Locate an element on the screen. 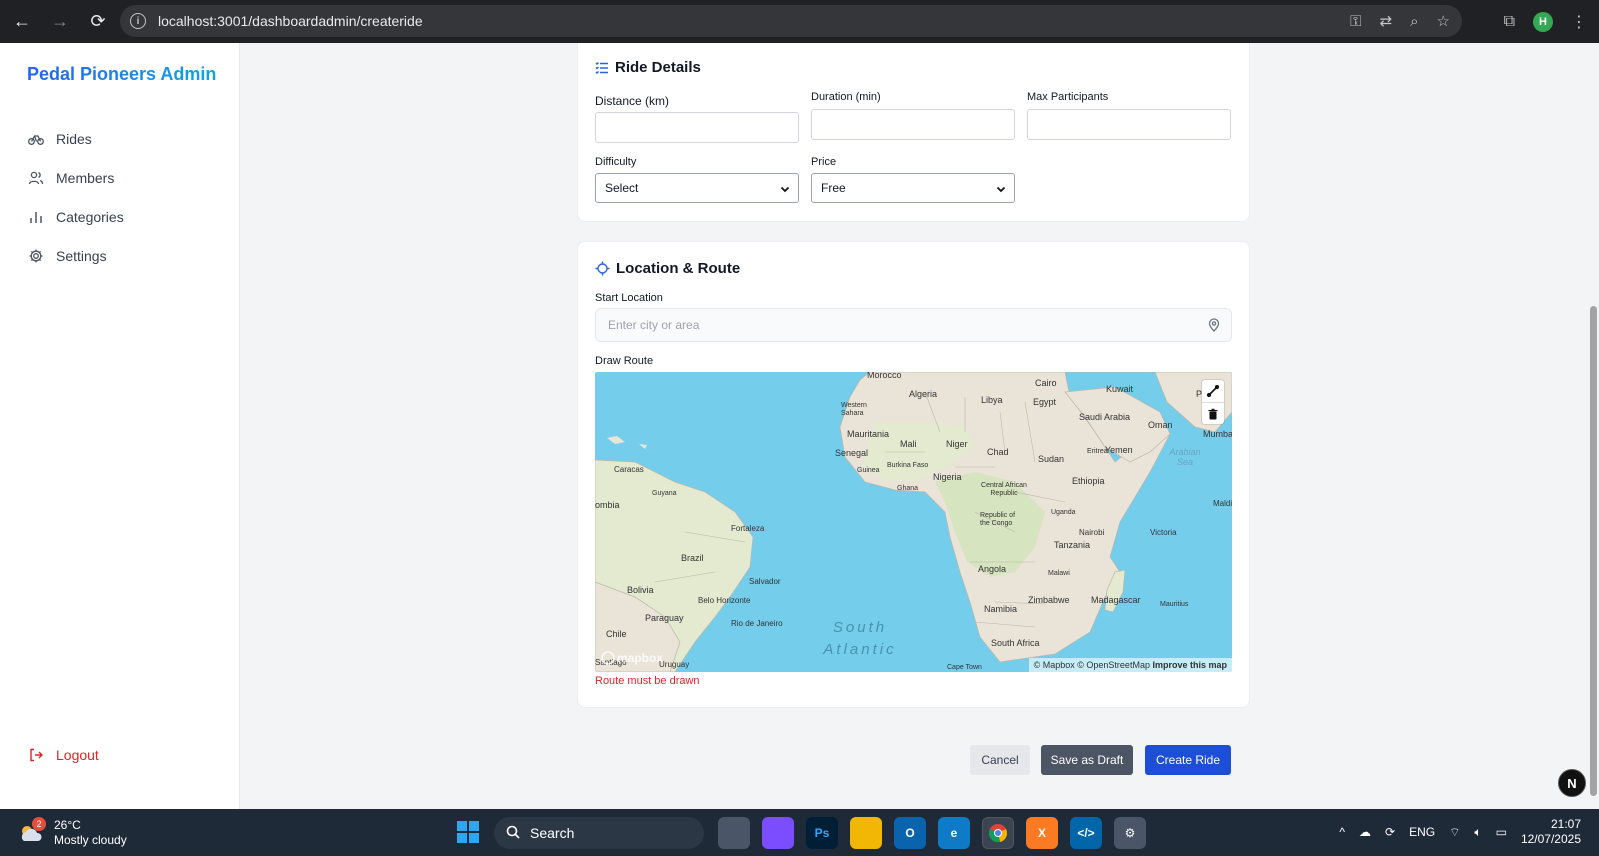 The image size is (1599, 856). sidebar-item-categories: Categories is located at coordinates (76, 216).